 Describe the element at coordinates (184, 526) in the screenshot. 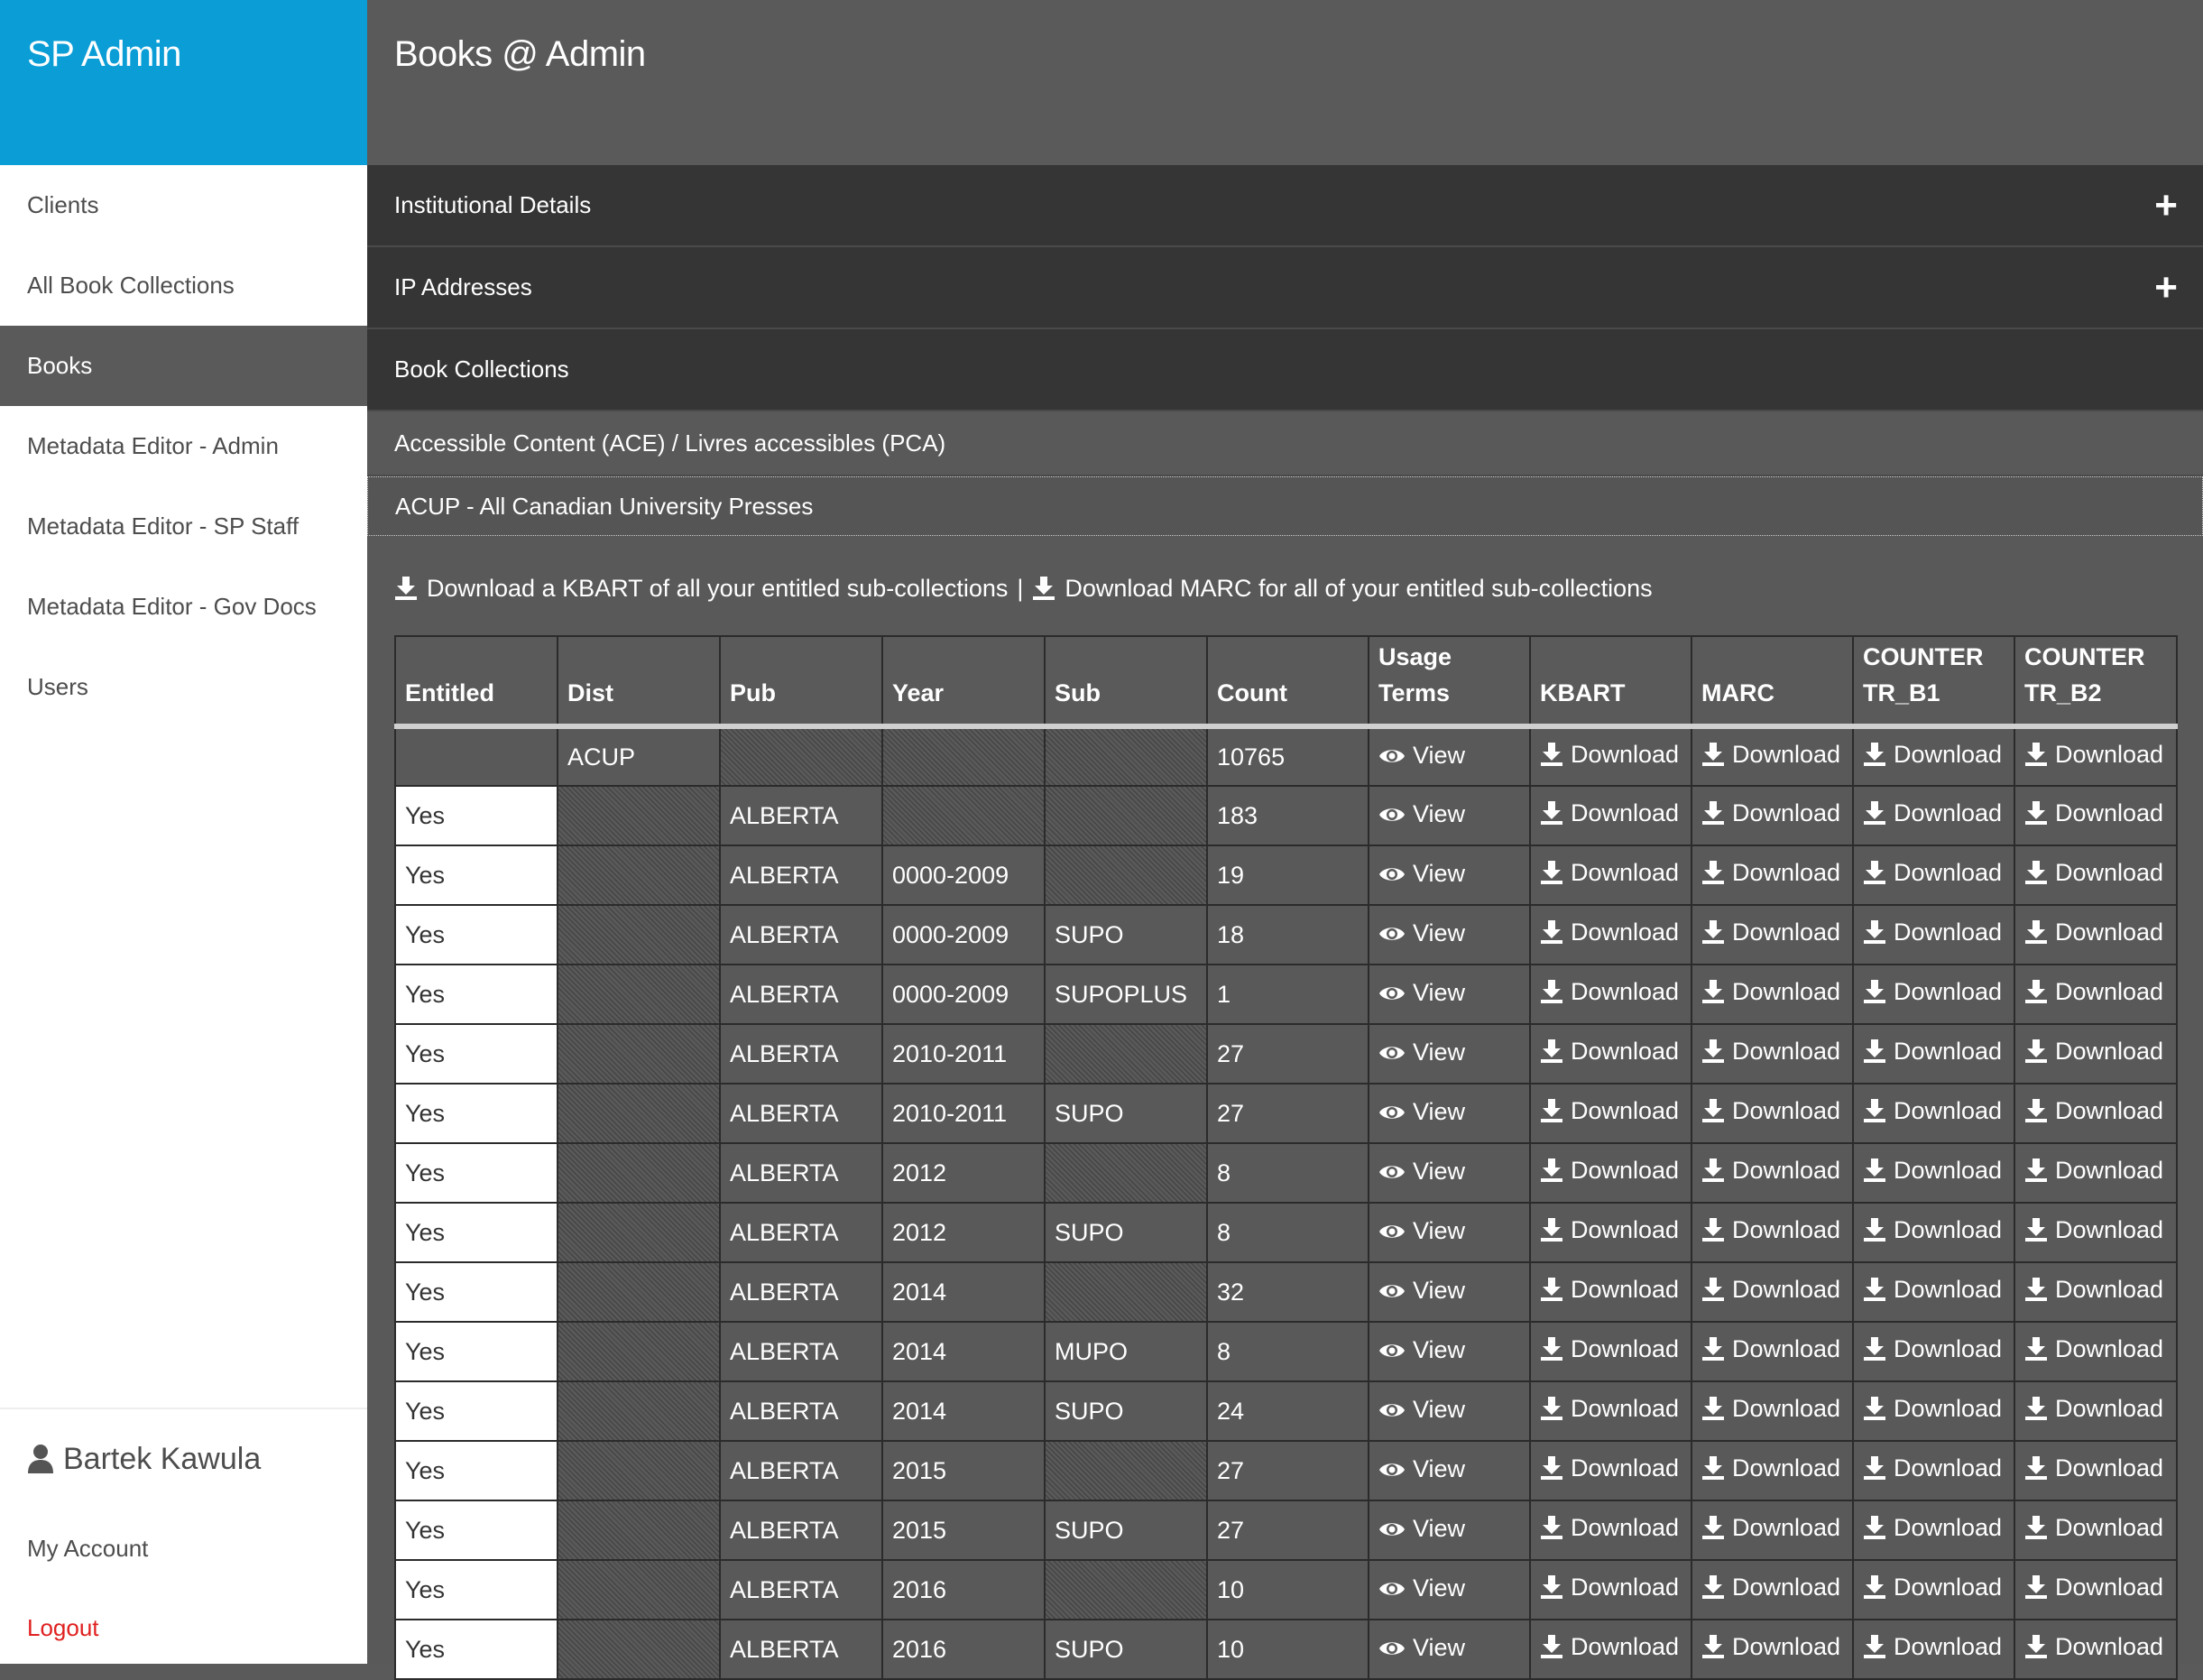

I see `sidebar-item-metadata-editor-sp-staff: Metadata Editor - SP Staff` at that location.